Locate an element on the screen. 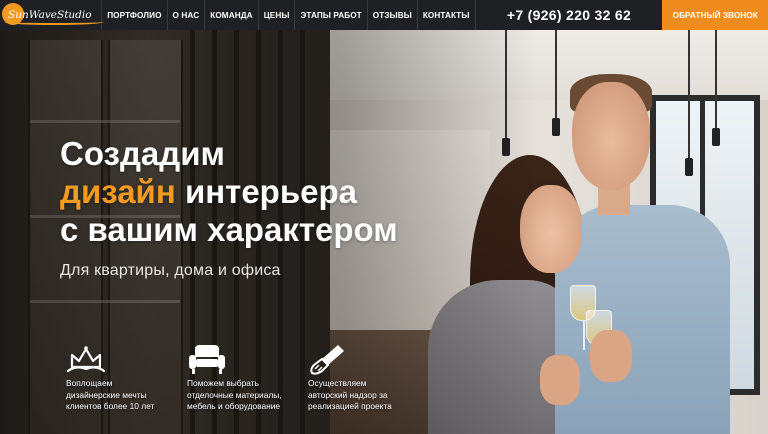 This screenshot has height=434, width=768. hero-title-line1: Создадим is located at coordinates (142, 153).